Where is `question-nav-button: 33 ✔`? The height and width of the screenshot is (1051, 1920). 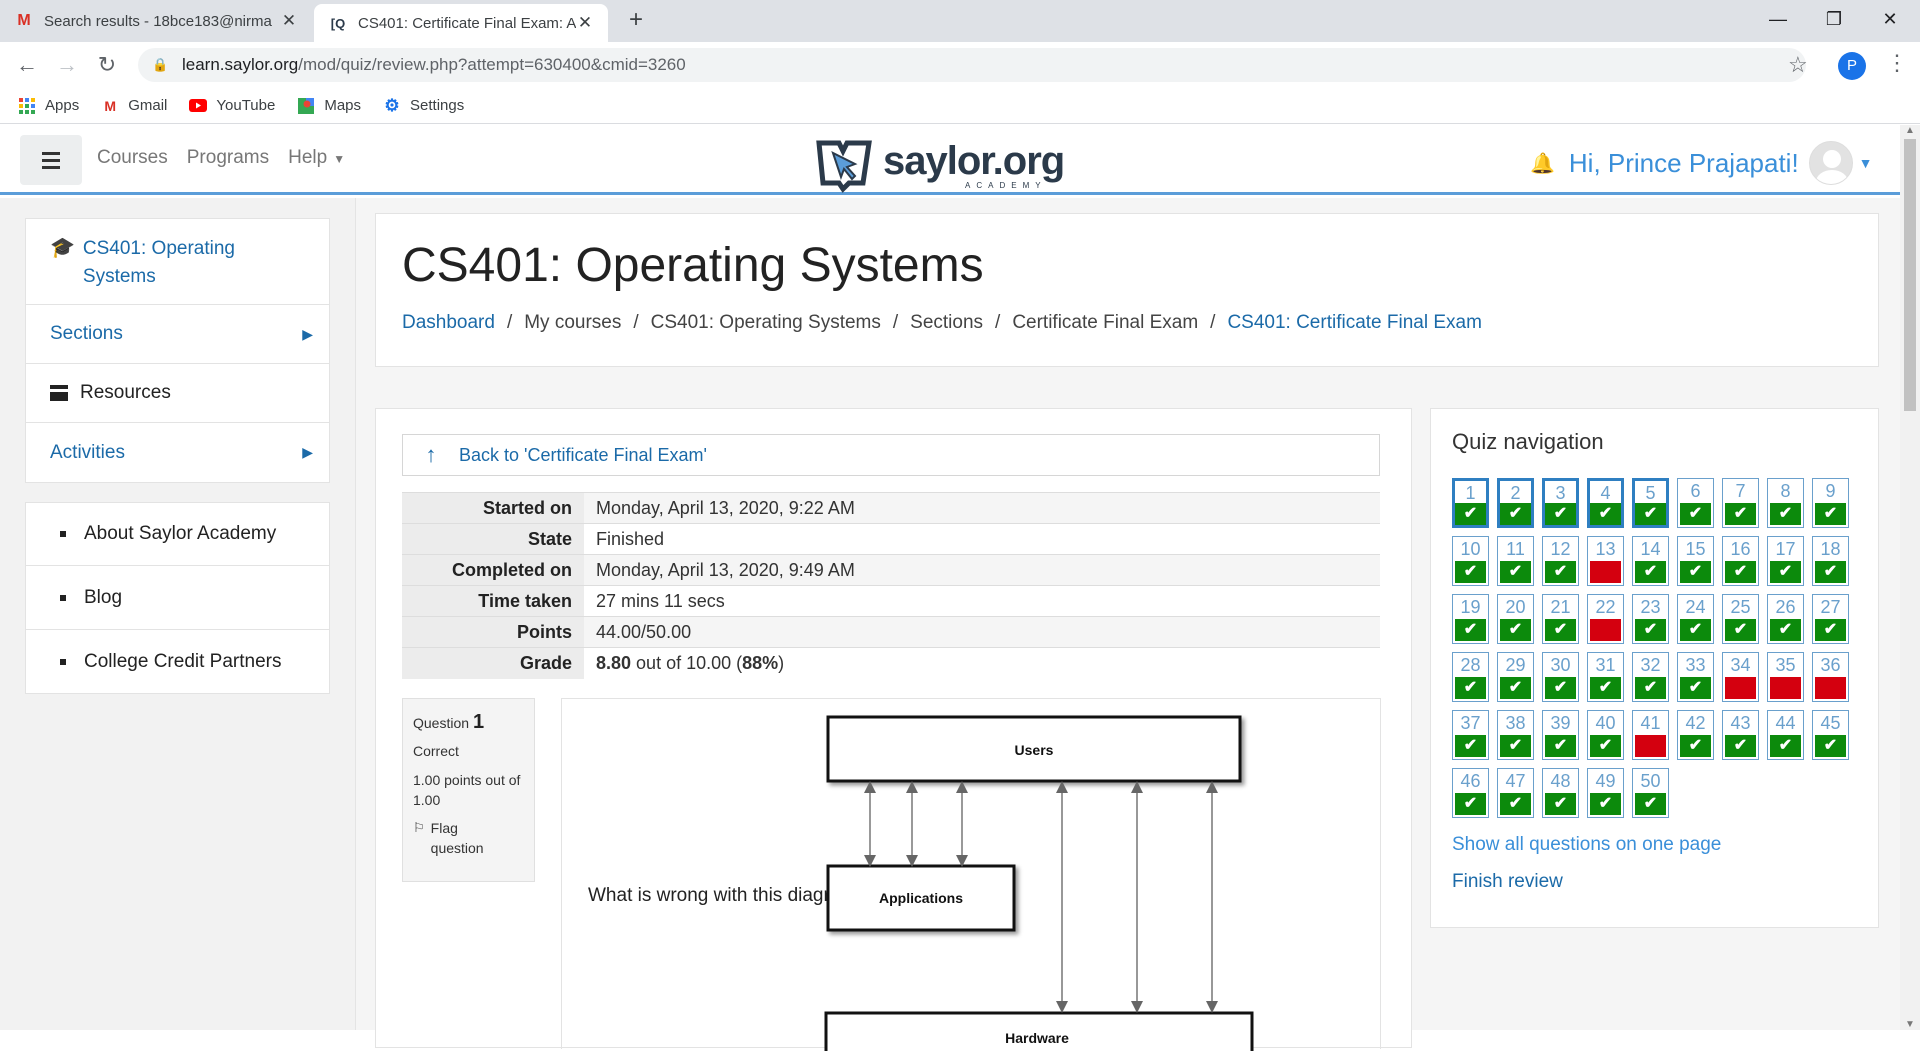 question-nav-button: 33 ✔ is located at coordinates (1695, 677).